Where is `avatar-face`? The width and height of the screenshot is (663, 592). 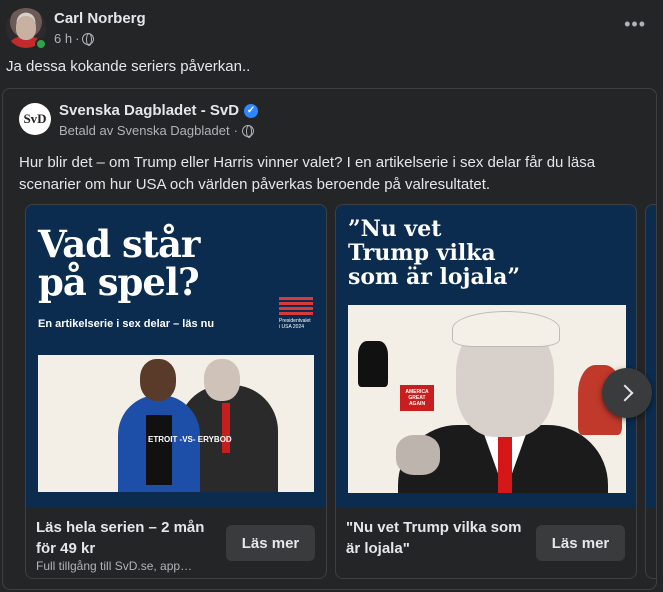
avatar-face is located at coordinates (26, 28).